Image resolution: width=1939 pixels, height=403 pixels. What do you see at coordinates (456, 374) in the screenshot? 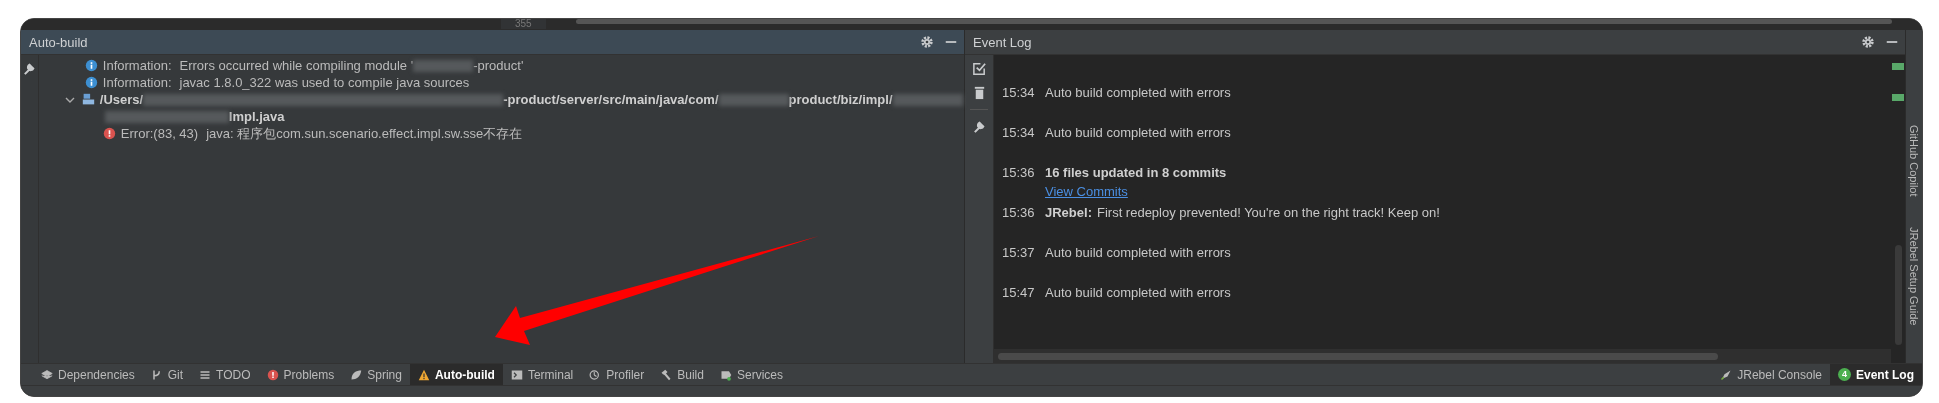
I see `tool-tab: Auto-build` at bounding box center [456, 374].